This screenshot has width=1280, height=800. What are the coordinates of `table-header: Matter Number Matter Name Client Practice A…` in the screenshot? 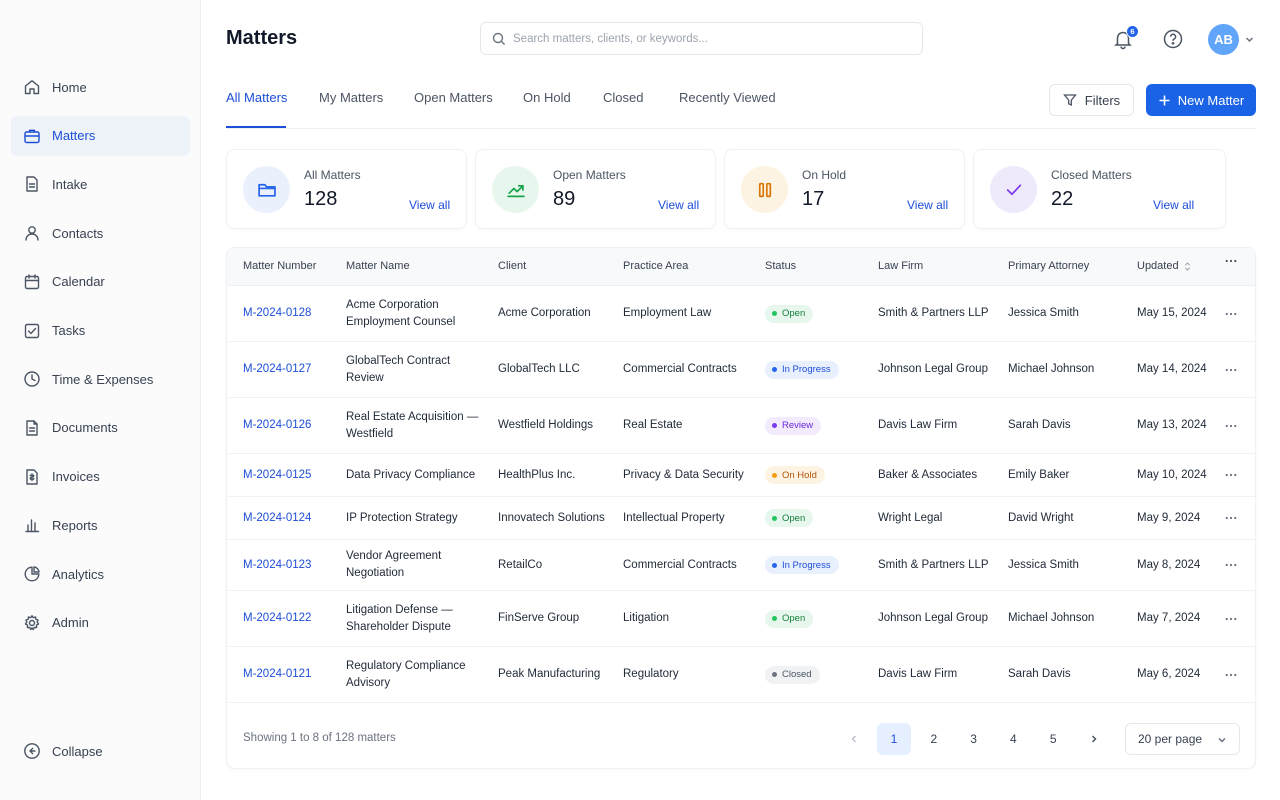 It's located at (741, 267).